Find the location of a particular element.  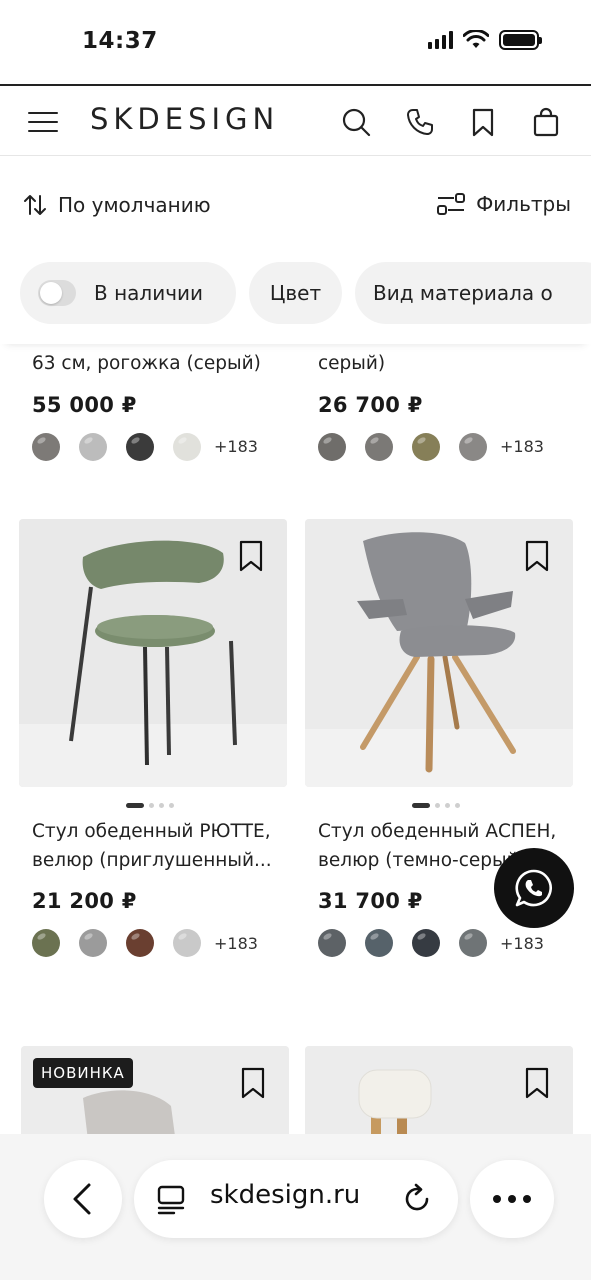

menu-icon is located at coordinates (44, 121).